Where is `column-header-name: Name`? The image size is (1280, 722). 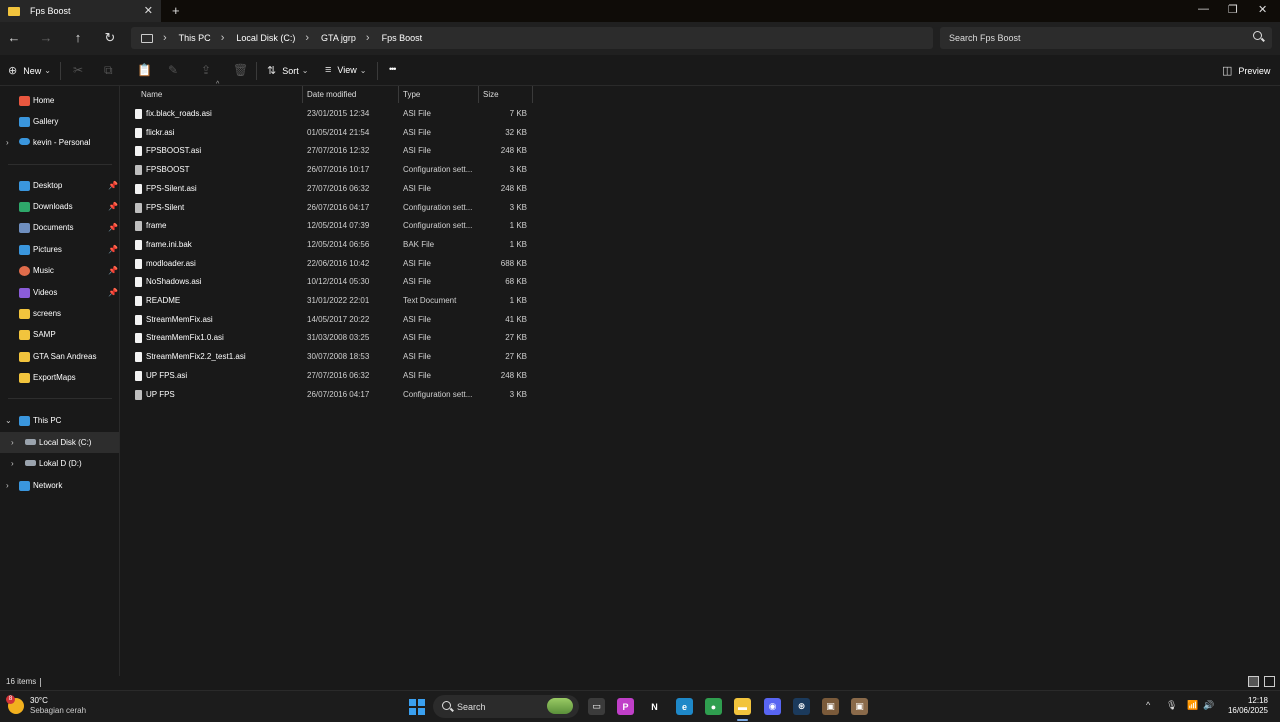
column-header-name: Name is located at coordinates (221, 94).